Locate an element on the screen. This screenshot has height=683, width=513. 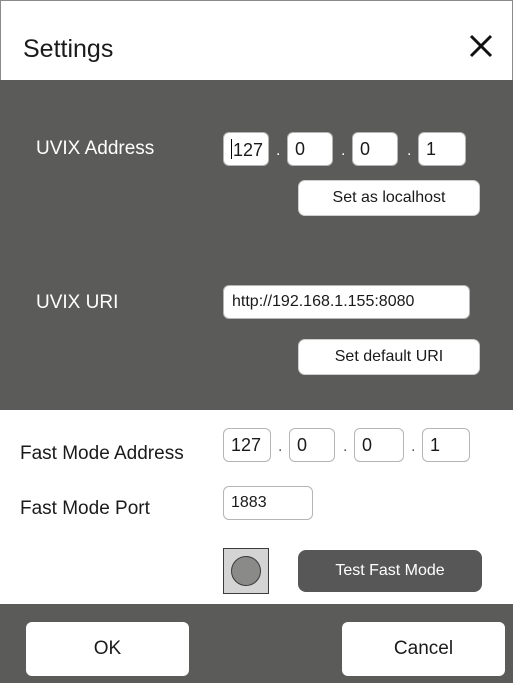
set-localhost-button: Set as localhost is located at coordinates (389, 198).